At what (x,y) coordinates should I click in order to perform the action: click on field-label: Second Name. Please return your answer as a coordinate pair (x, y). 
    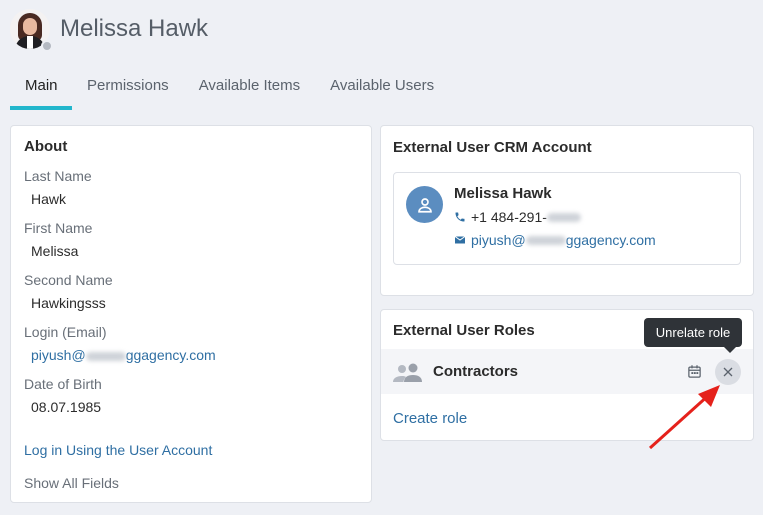
    Looking at the image, I should click on (68, 280).